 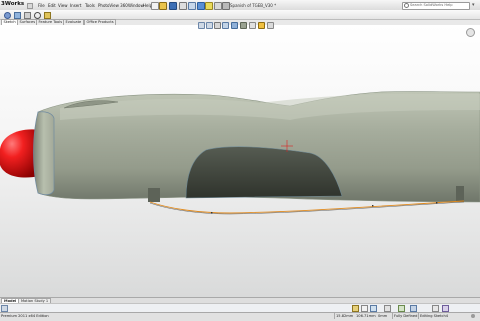 What do you see at coordinates (383, 315) in the screenshot?
I see `coord-z: 0mm` at bounding box center [383, 315].